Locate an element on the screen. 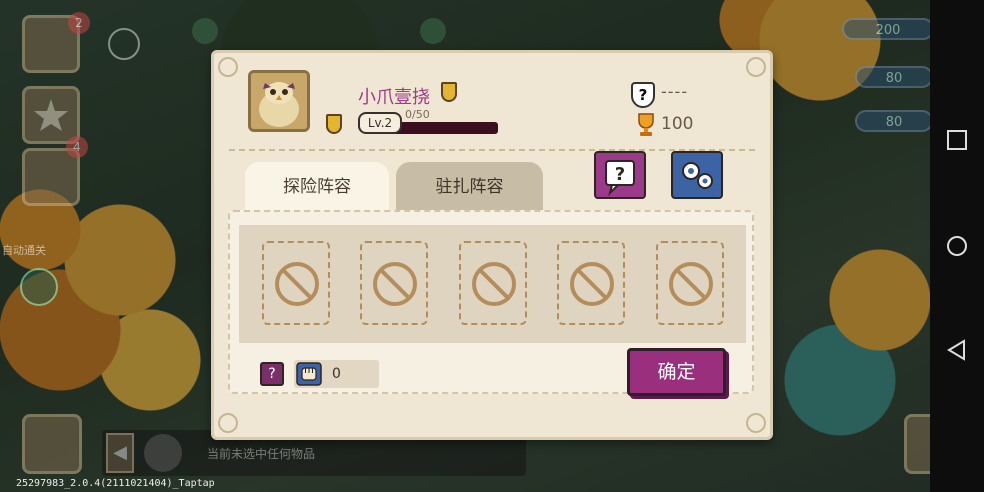  star-icon is located at coordinates (51, 115).